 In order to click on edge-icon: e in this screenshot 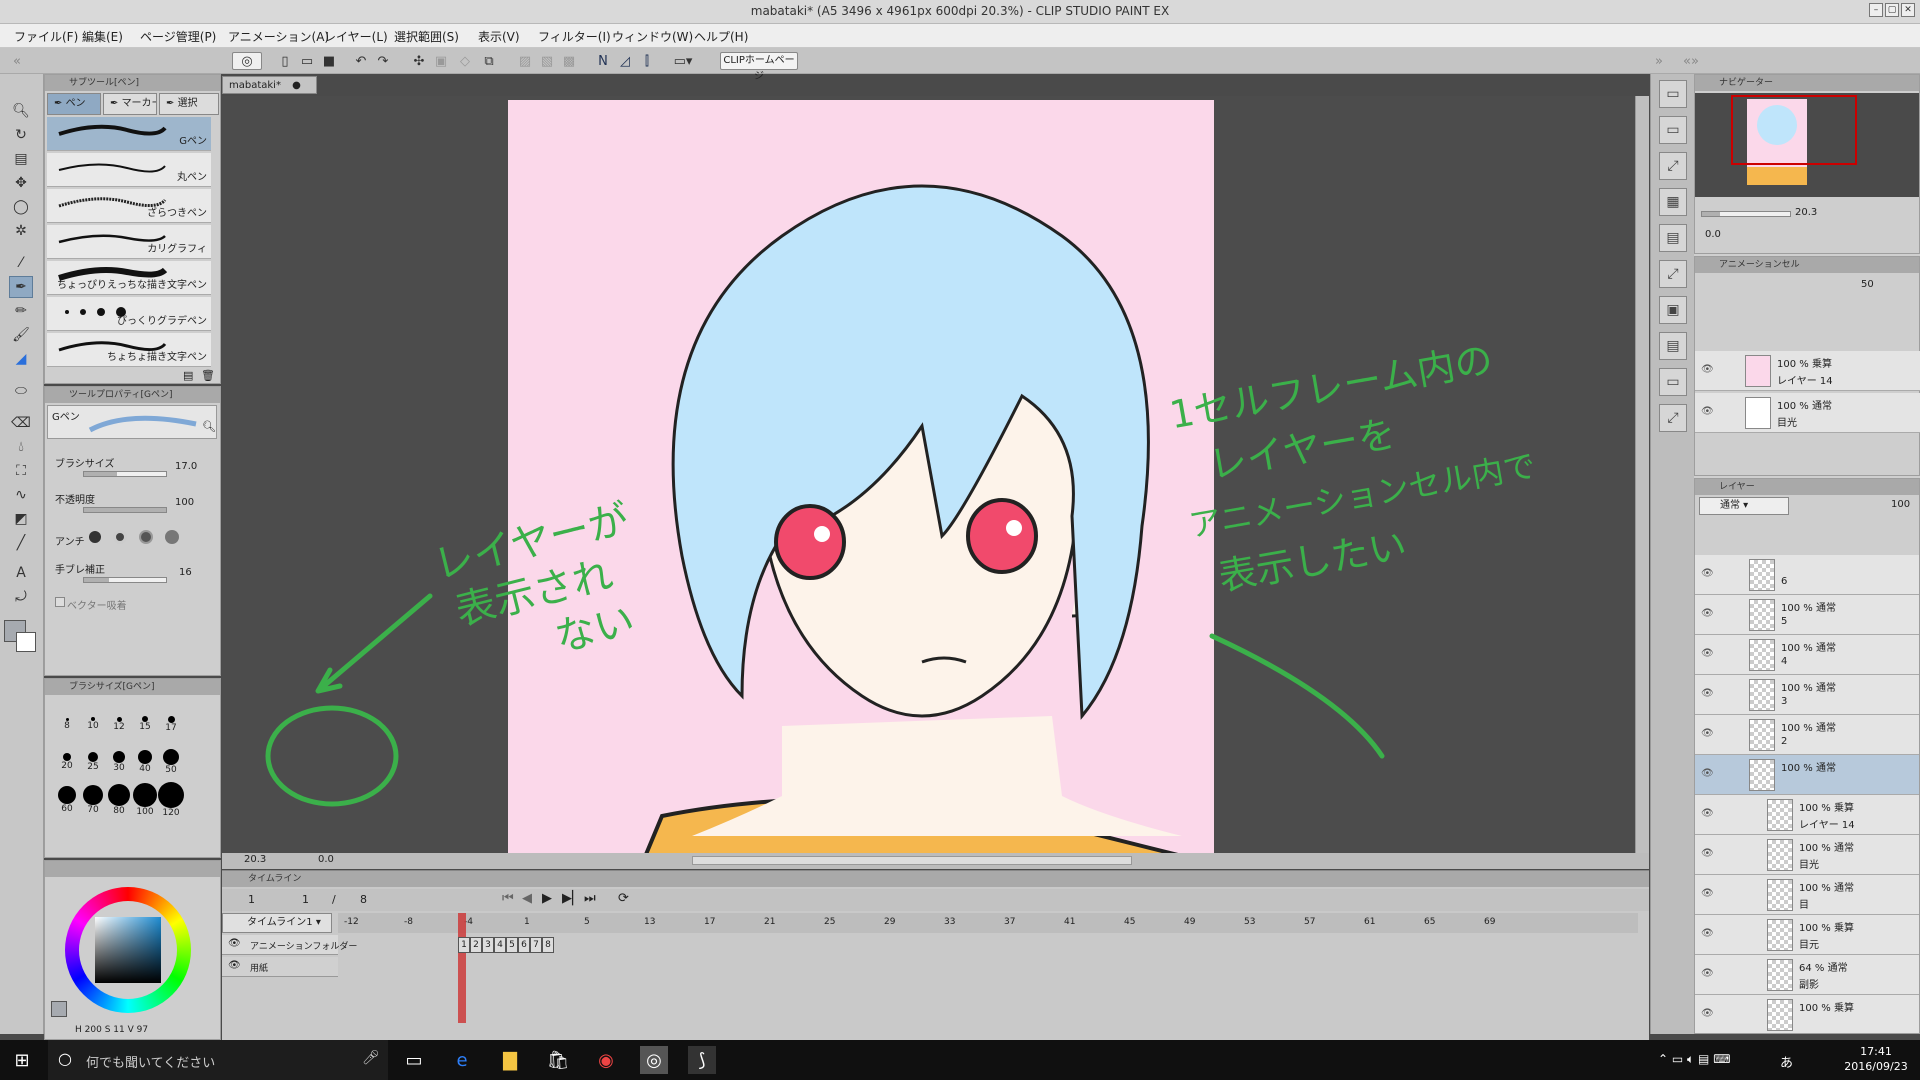, I will do `click(462, 1060)`.